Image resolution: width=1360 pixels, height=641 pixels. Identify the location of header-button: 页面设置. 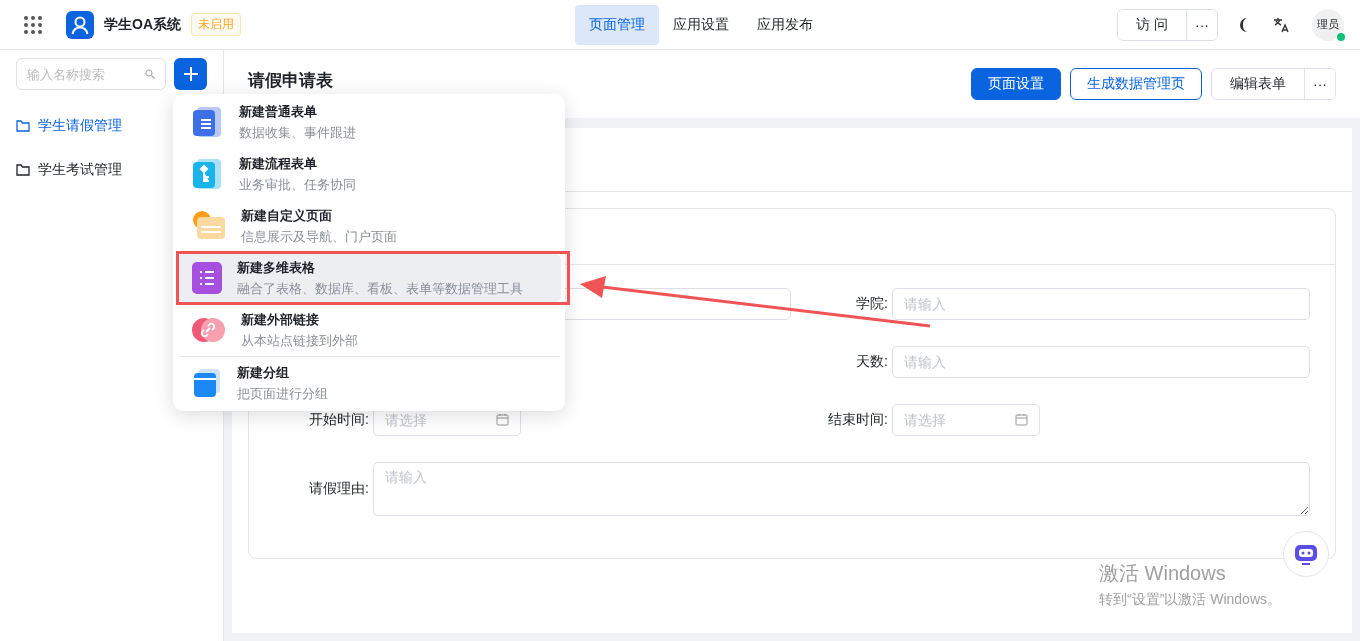
(1016, 84).